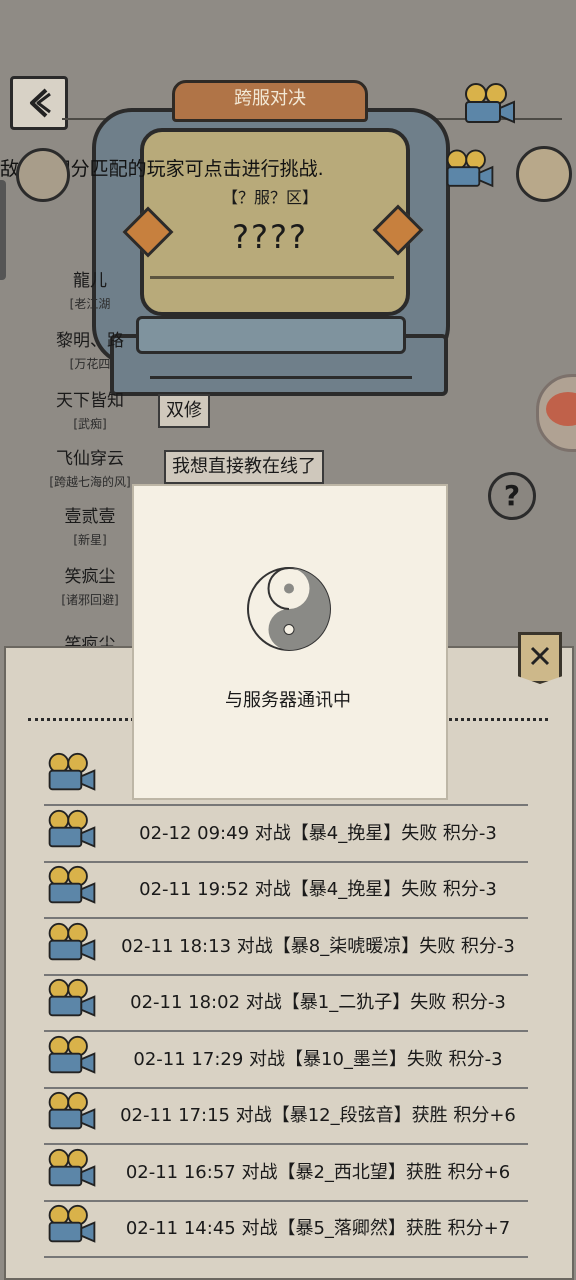  Describe the element at coordinates (318, 1228) in the screenshot. I see `record-text: 02-11 14:45 对战【暴5_落卿然】获胜 积分+7` at that location.